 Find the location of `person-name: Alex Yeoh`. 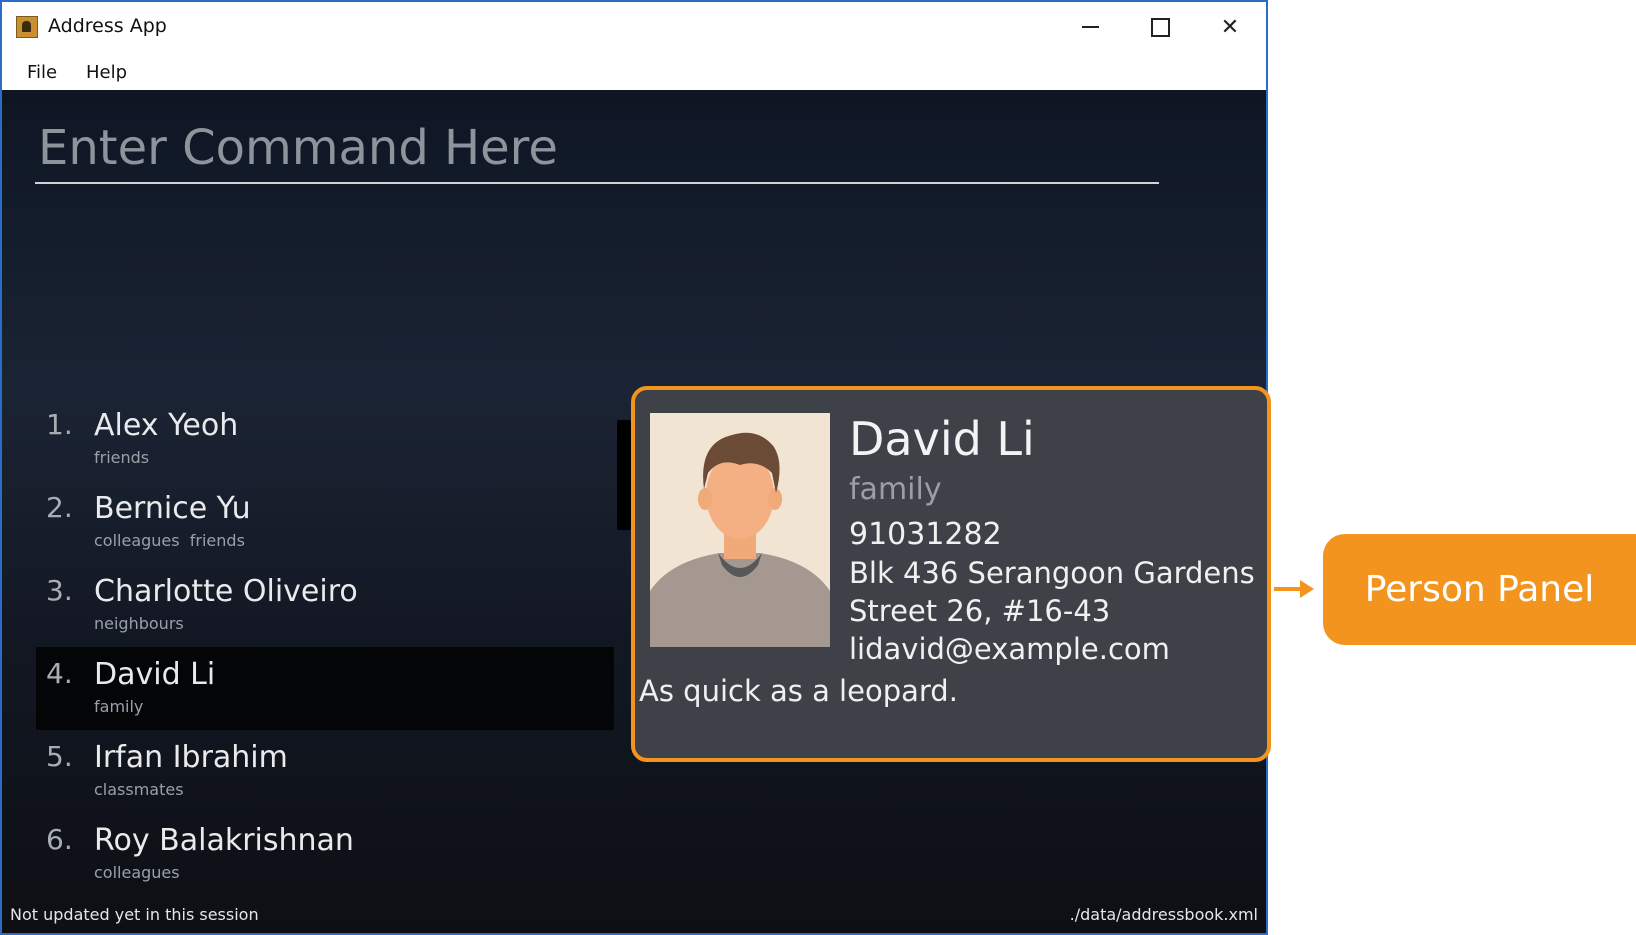

person-name: Alex Yeoh is located at coordinates (166, 425).